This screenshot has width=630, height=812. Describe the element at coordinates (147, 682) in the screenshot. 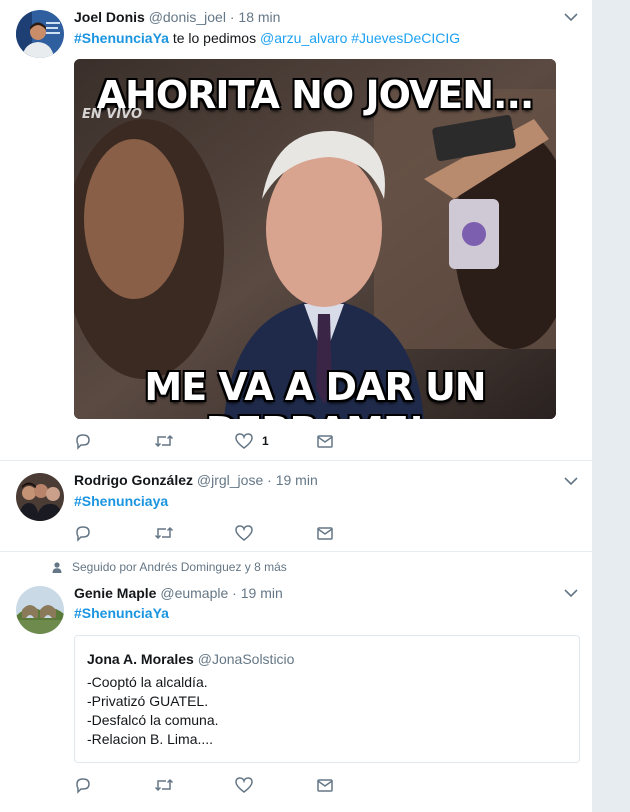

I see `quoted-text-line: -Cooptó la alcaldía.` at that location.